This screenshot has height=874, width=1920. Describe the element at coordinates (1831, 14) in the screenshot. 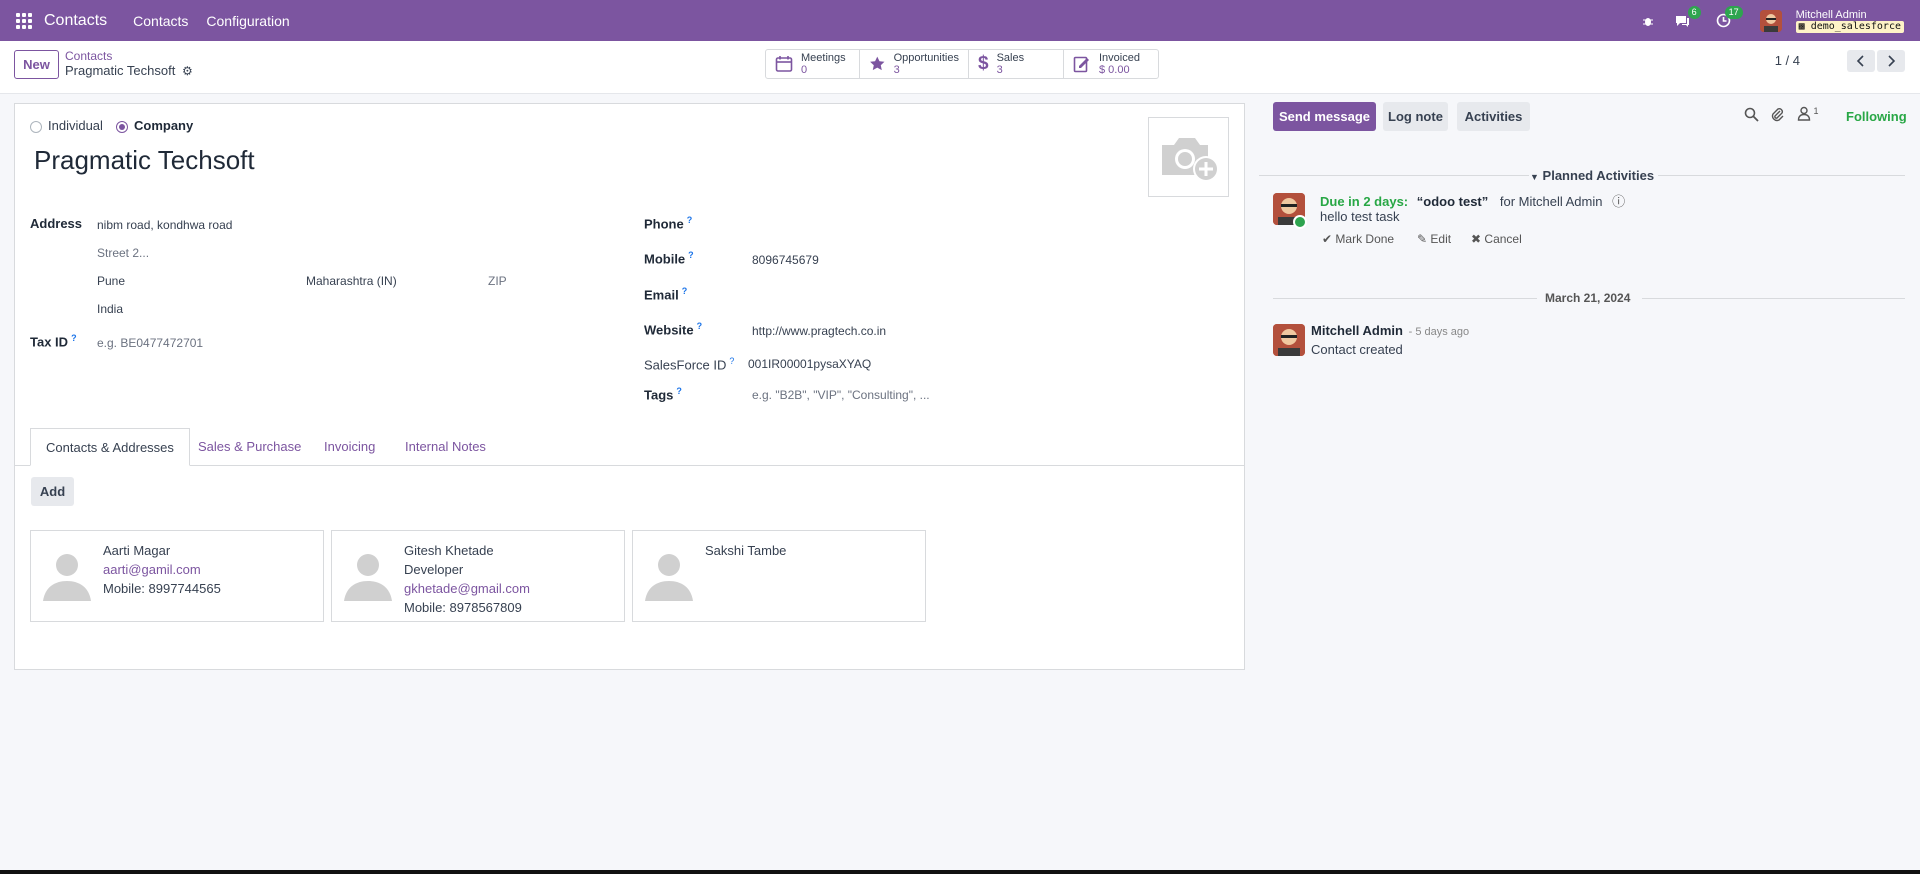

I see `user-name: Mitchell Admin` at that location.